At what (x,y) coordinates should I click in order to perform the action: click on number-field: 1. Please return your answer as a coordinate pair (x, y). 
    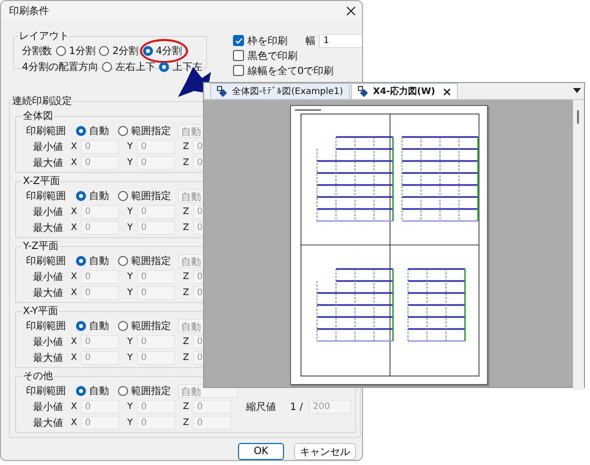
    Looking at the image, I should click on (340, 41).